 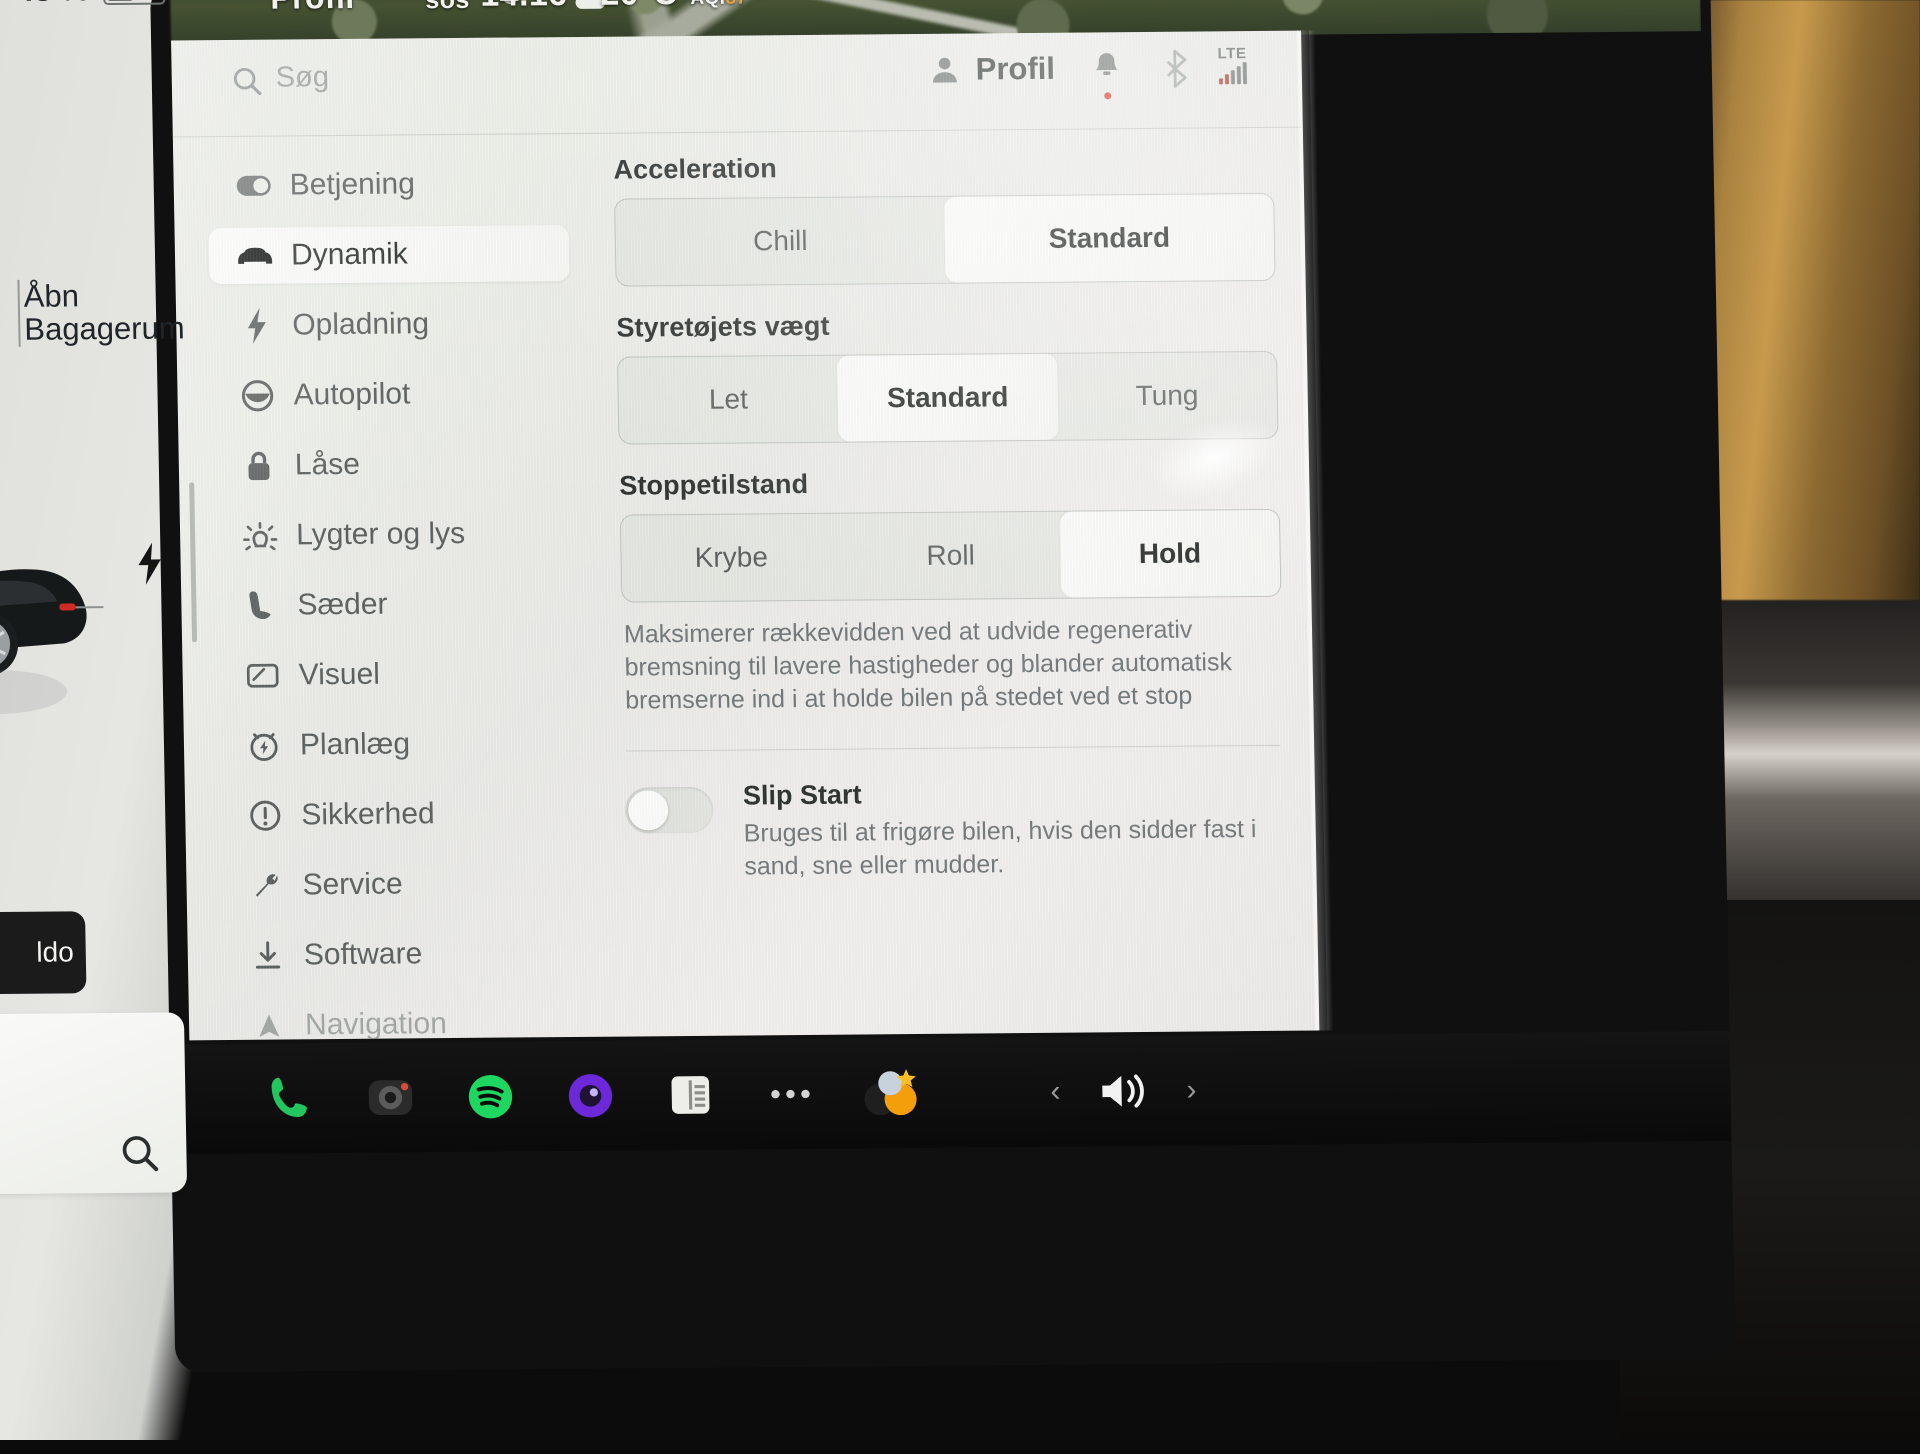 What do you see at coordinates (707, 5) in the screenshot?
I see `status-aqi-label: AQI` at bounding box center [707, 5].